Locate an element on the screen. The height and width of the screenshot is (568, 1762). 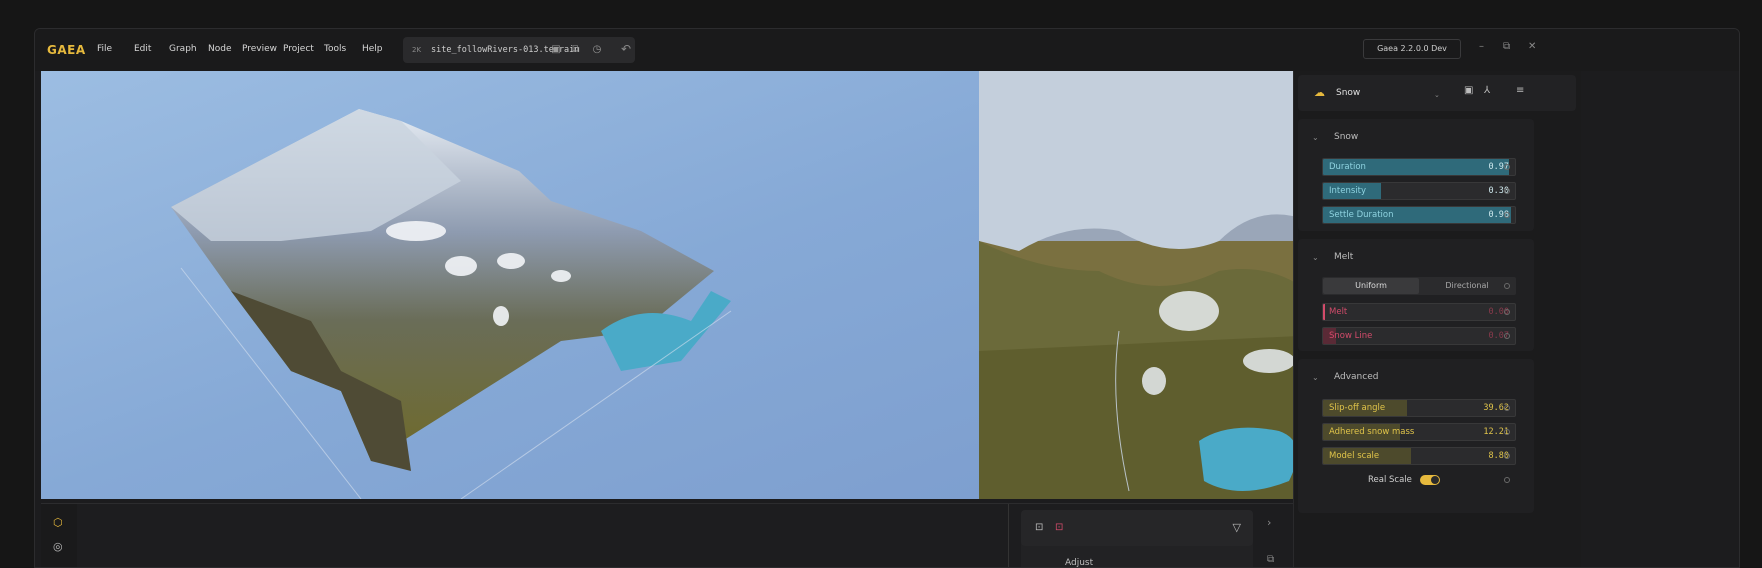
duration-slider: Duration 0.97 is located at coordinates (1419, 167).